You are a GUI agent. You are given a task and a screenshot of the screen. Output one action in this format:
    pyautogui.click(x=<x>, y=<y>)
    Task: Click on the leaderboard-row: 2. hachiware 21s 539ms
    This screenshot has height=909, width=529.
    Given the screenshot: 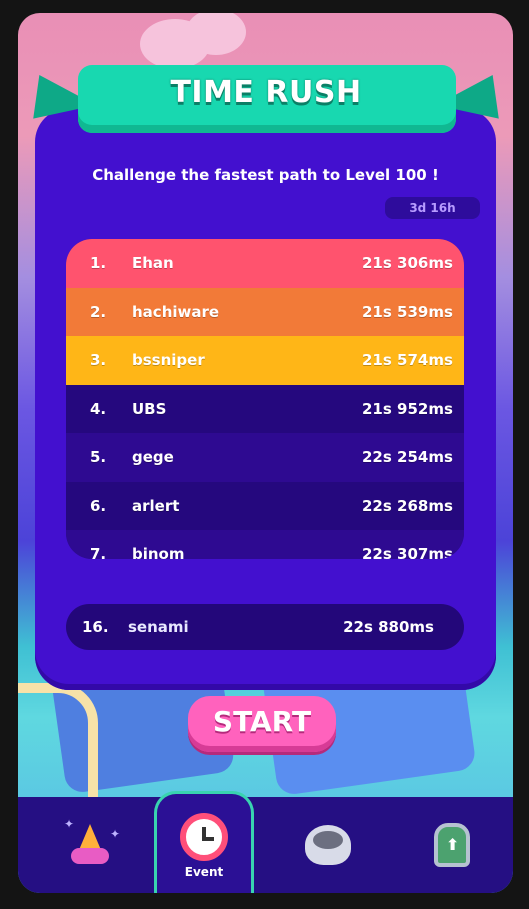 What is the action you would take?
    pyautogui.click(x=265, y=311)
    